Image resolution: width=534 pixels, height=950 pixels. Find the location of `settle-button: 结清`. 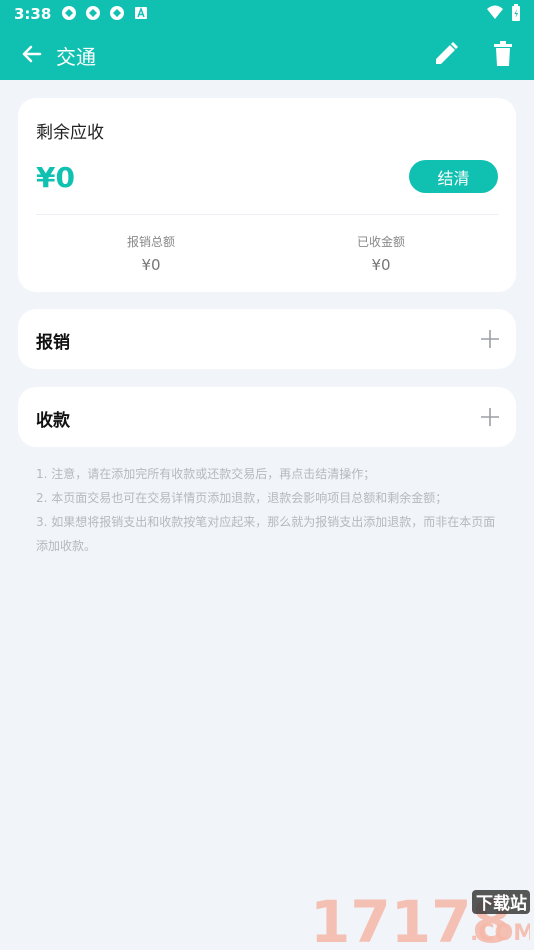

settle-button: 结清 is located at coordinates (453, 176).